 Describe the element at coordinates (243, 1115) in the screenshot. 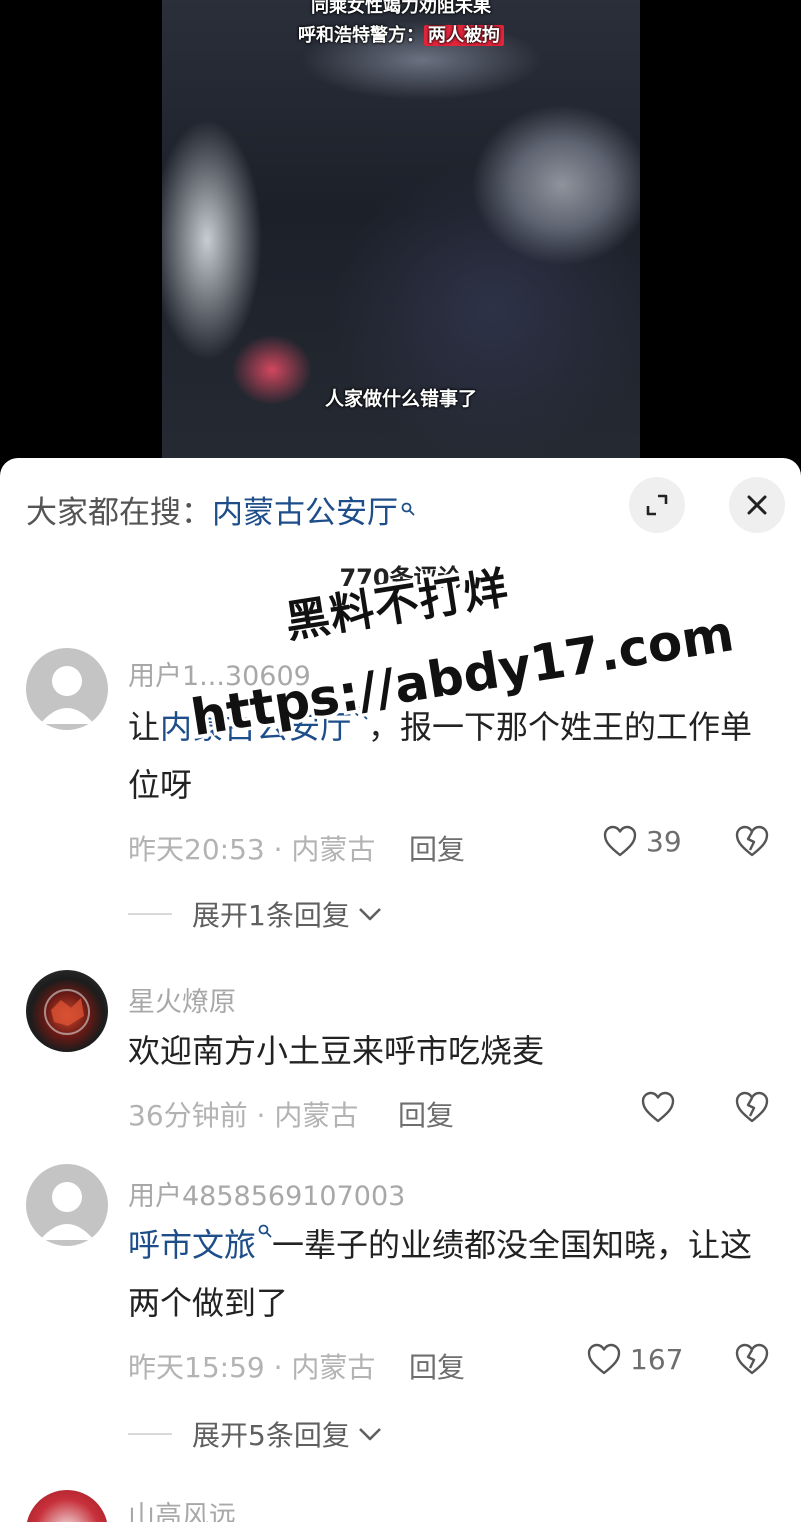

I see `comment-time-location: 36分钟前 · 内蒙古` at that location.